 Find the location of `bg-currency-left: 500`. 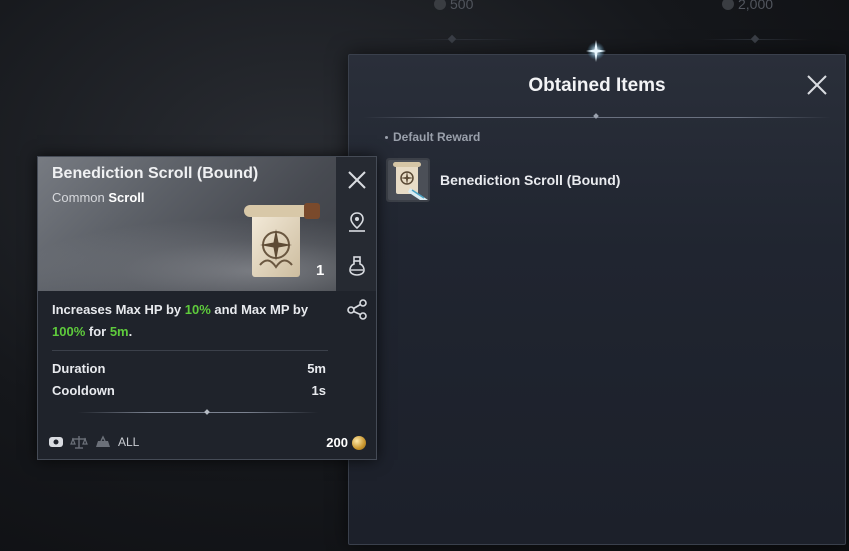

bg-currency-left: 500 is located at coordinates (453, 6).